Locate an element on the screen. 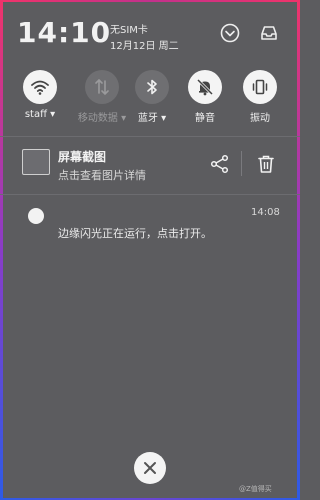 The height and width of the screenshot is (500, 320). status-header: 14:10 无SIM卡 12月12日 周二 is located at coordinates (150, 29).